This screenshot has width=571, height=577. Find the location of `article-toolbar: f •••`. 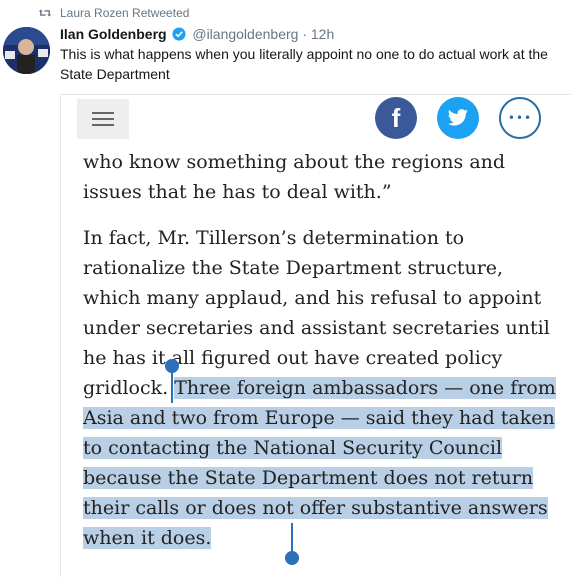

article-toolbar: f ••• is located at coordinates (316, 123).